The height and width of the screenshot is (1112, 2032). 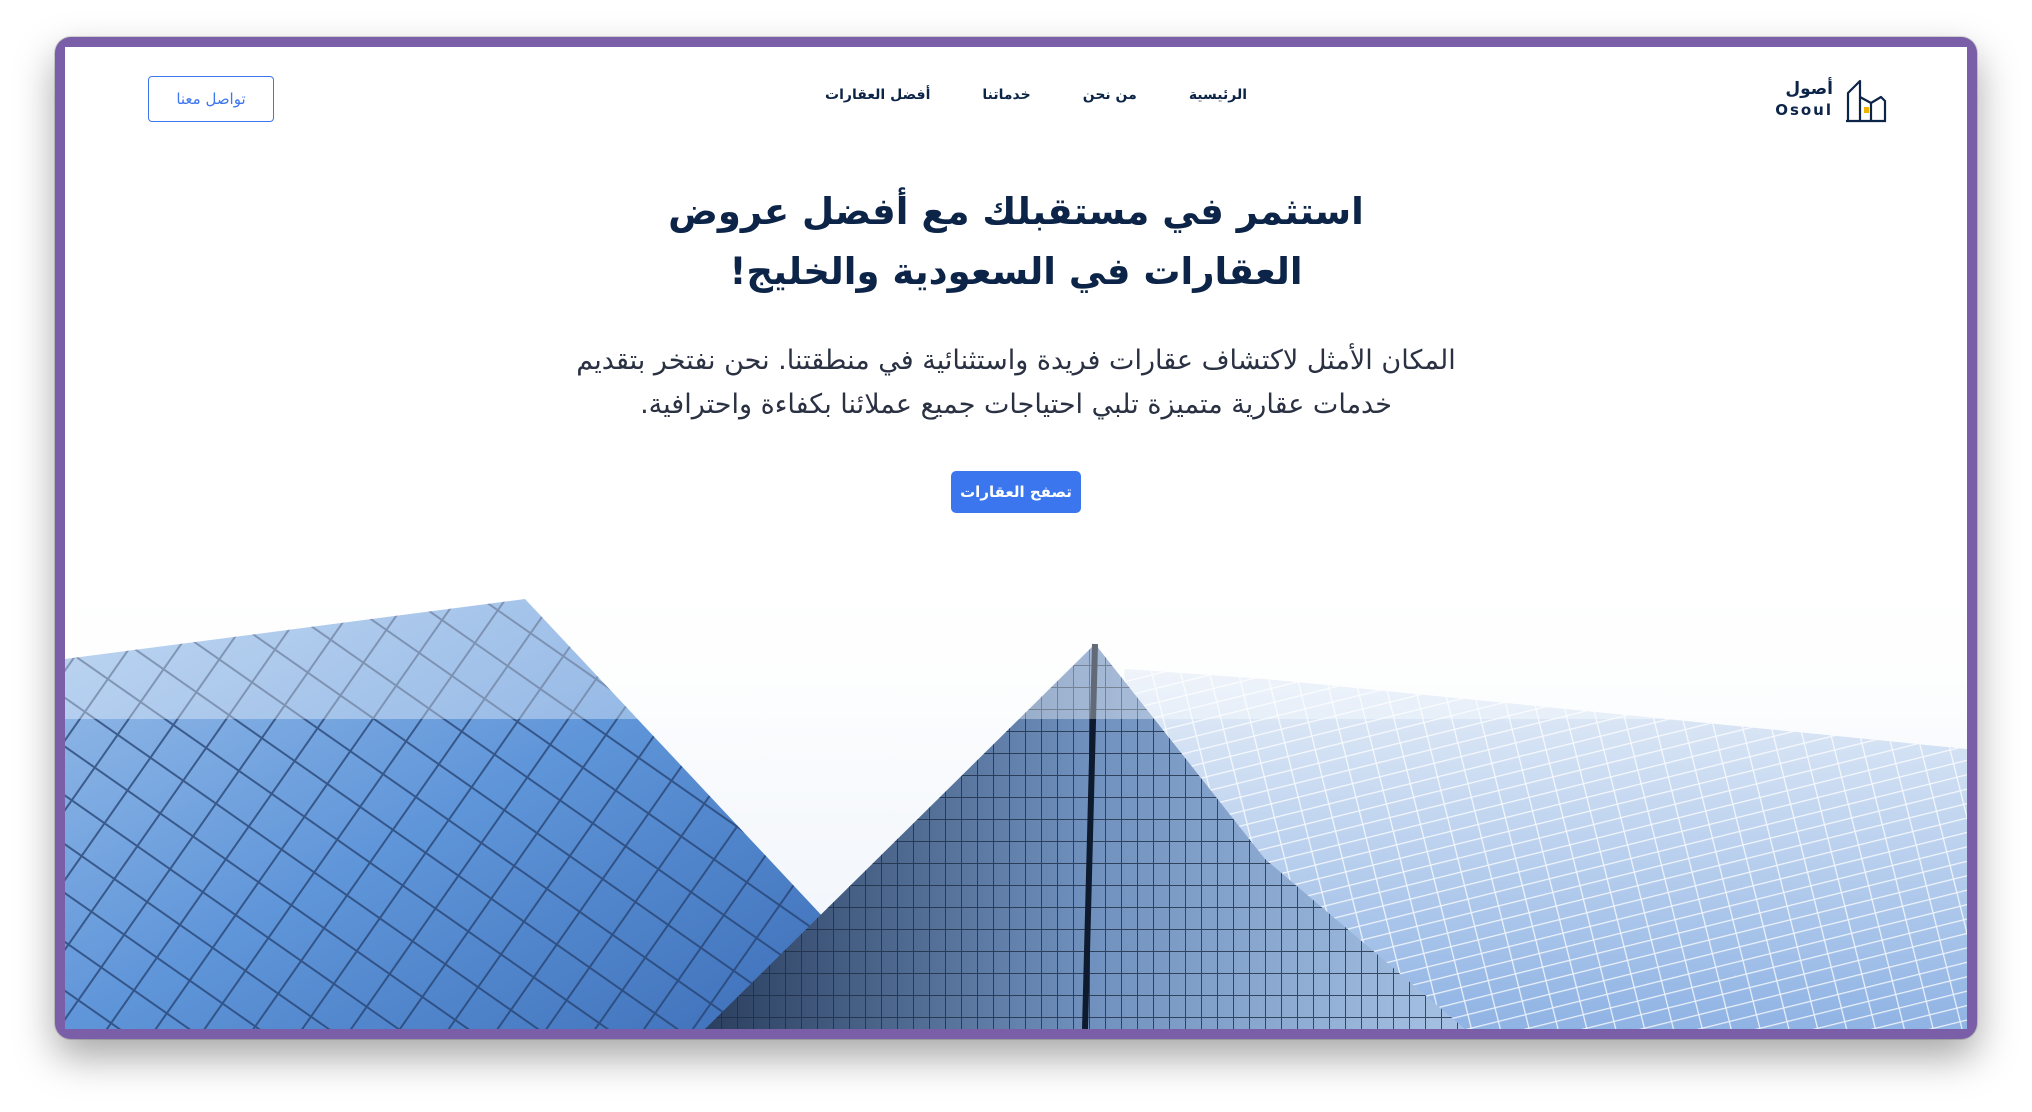 What do you see at coordinates (1006, 95) in the screenshot?
I see `nav-services: خدماتنا` at bounding box center [1006, 95].